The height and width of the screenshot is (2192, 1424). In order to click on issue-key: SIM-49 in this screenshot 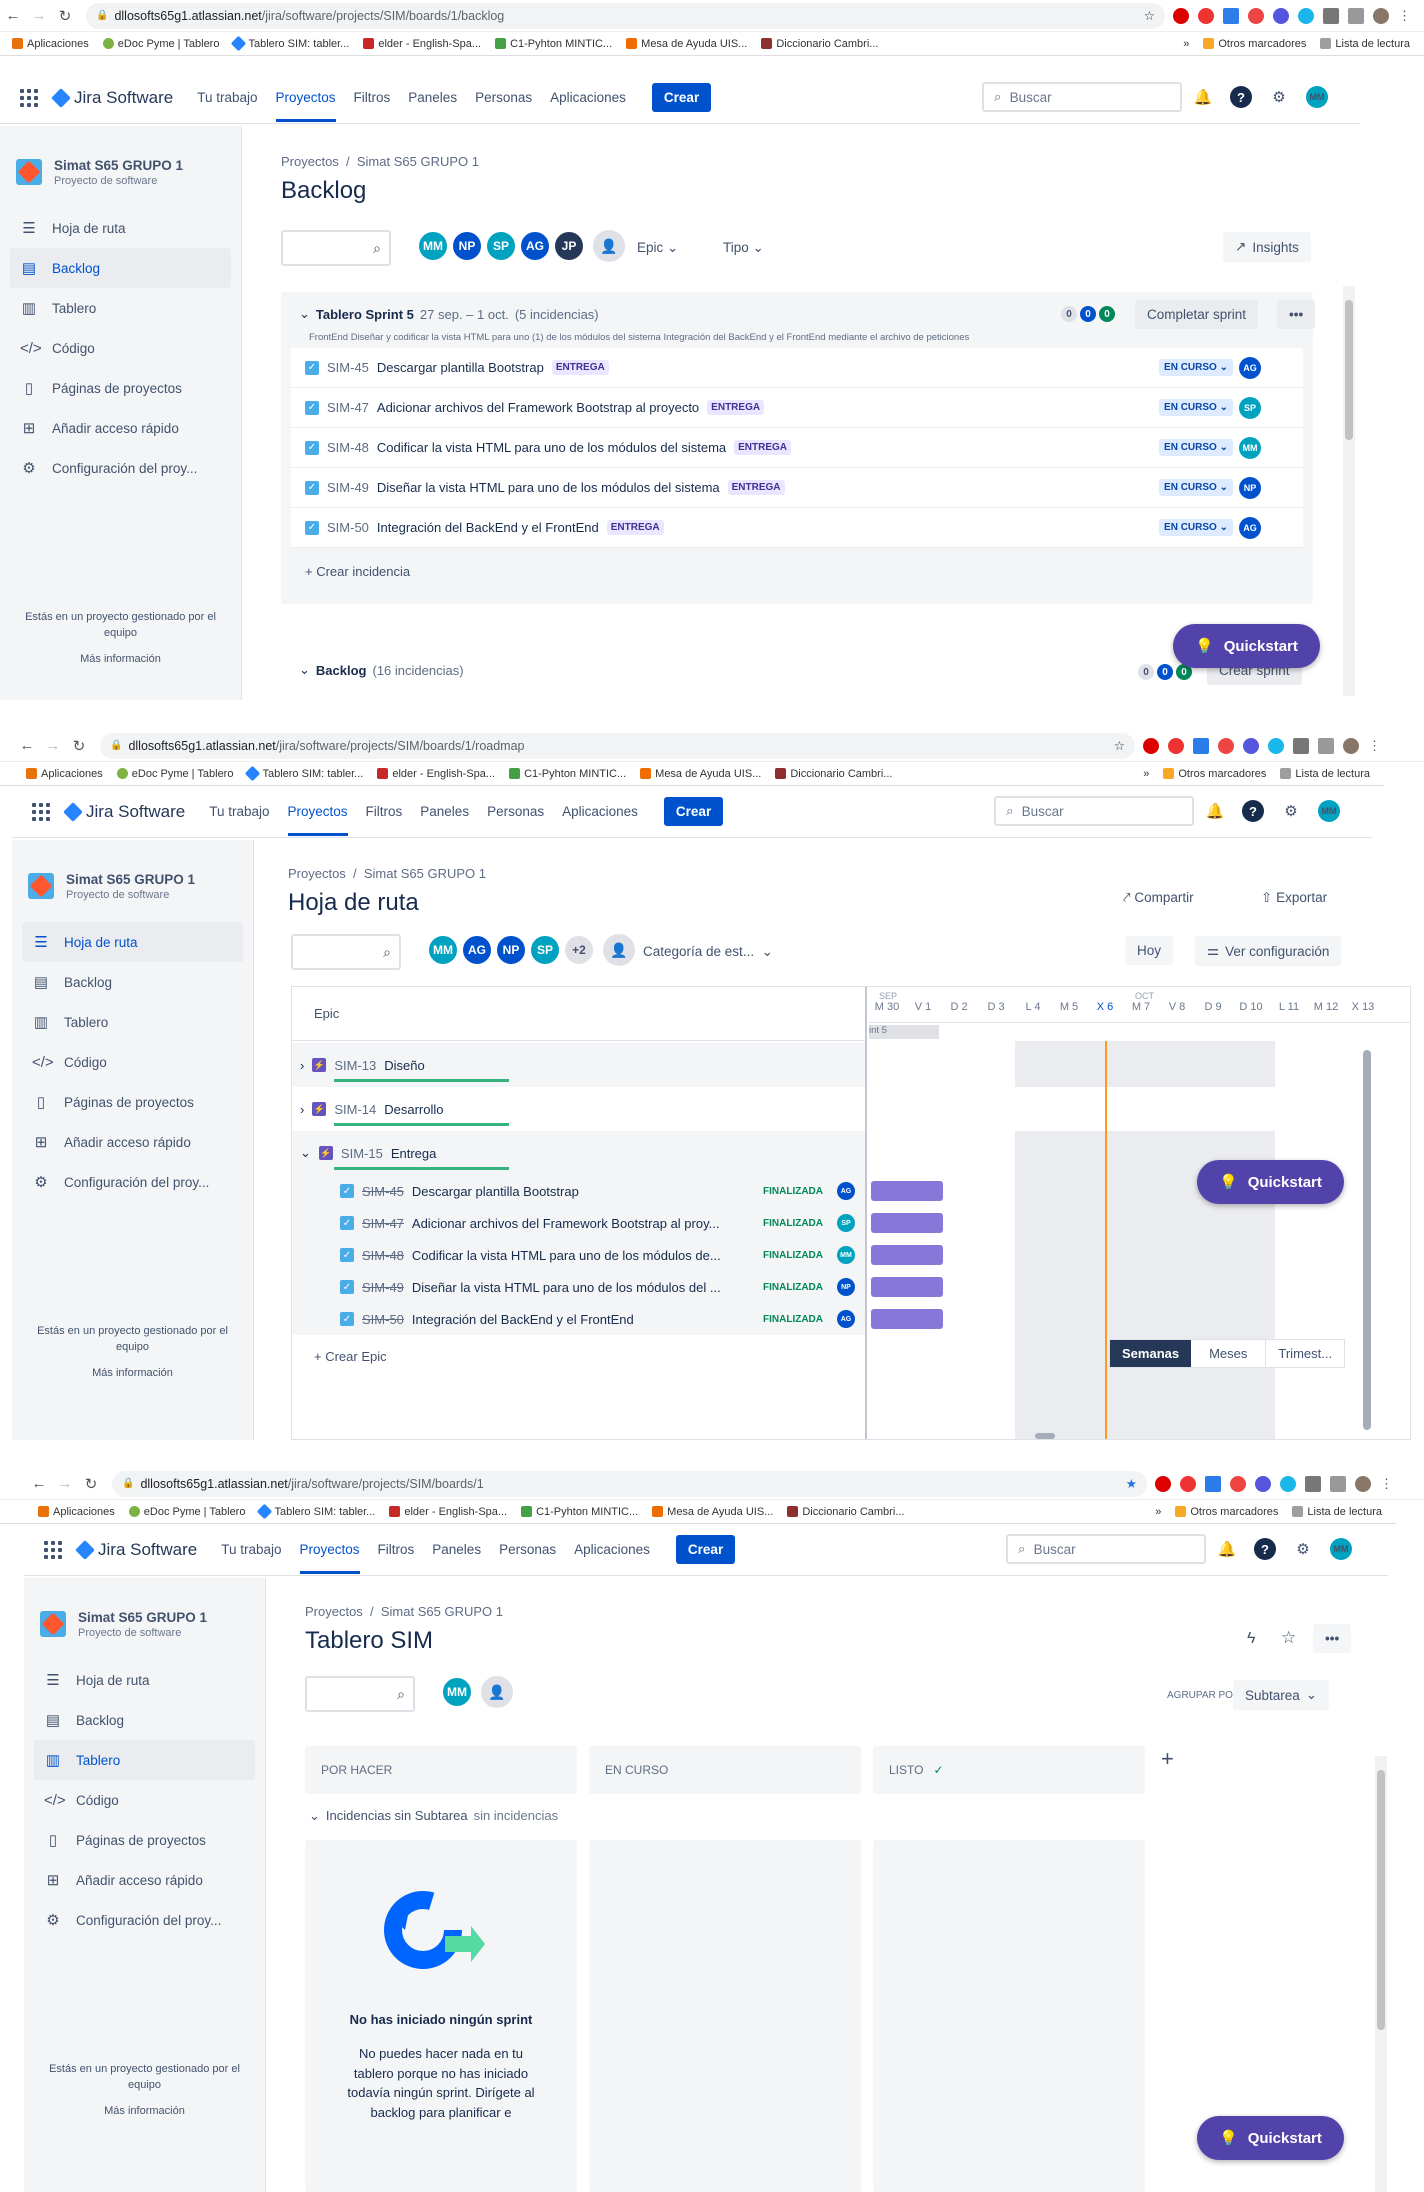, I will do `click(383, 1287)`.